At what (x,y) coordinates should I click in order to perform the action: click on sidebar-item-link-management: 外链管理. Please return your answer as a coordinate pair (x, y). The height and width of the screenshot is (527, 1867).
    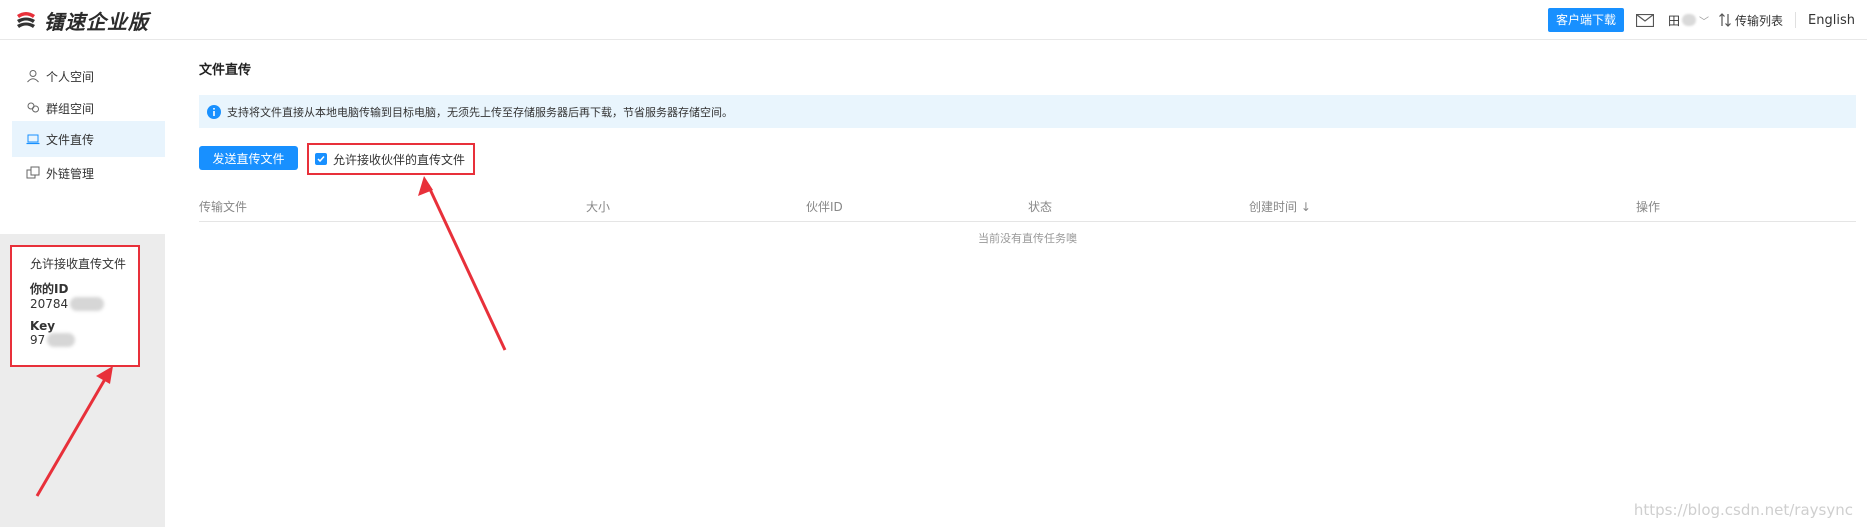
    Looking at the image, I should click on (88, 173).